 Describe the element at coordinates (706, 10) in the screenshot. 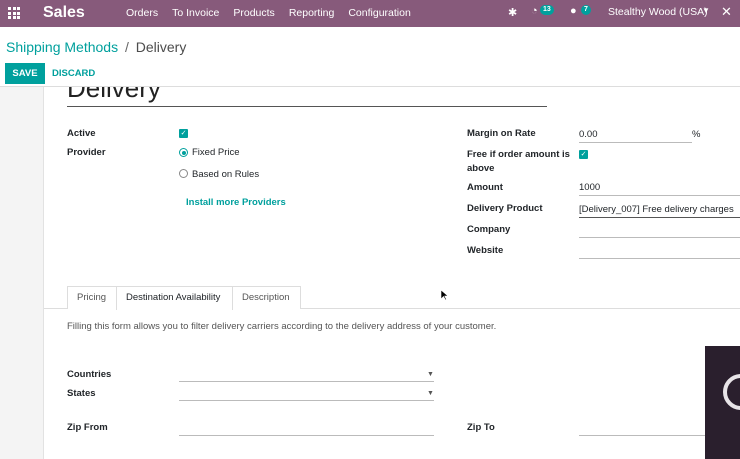

I see `caret-down-icon: ▼` at that location.